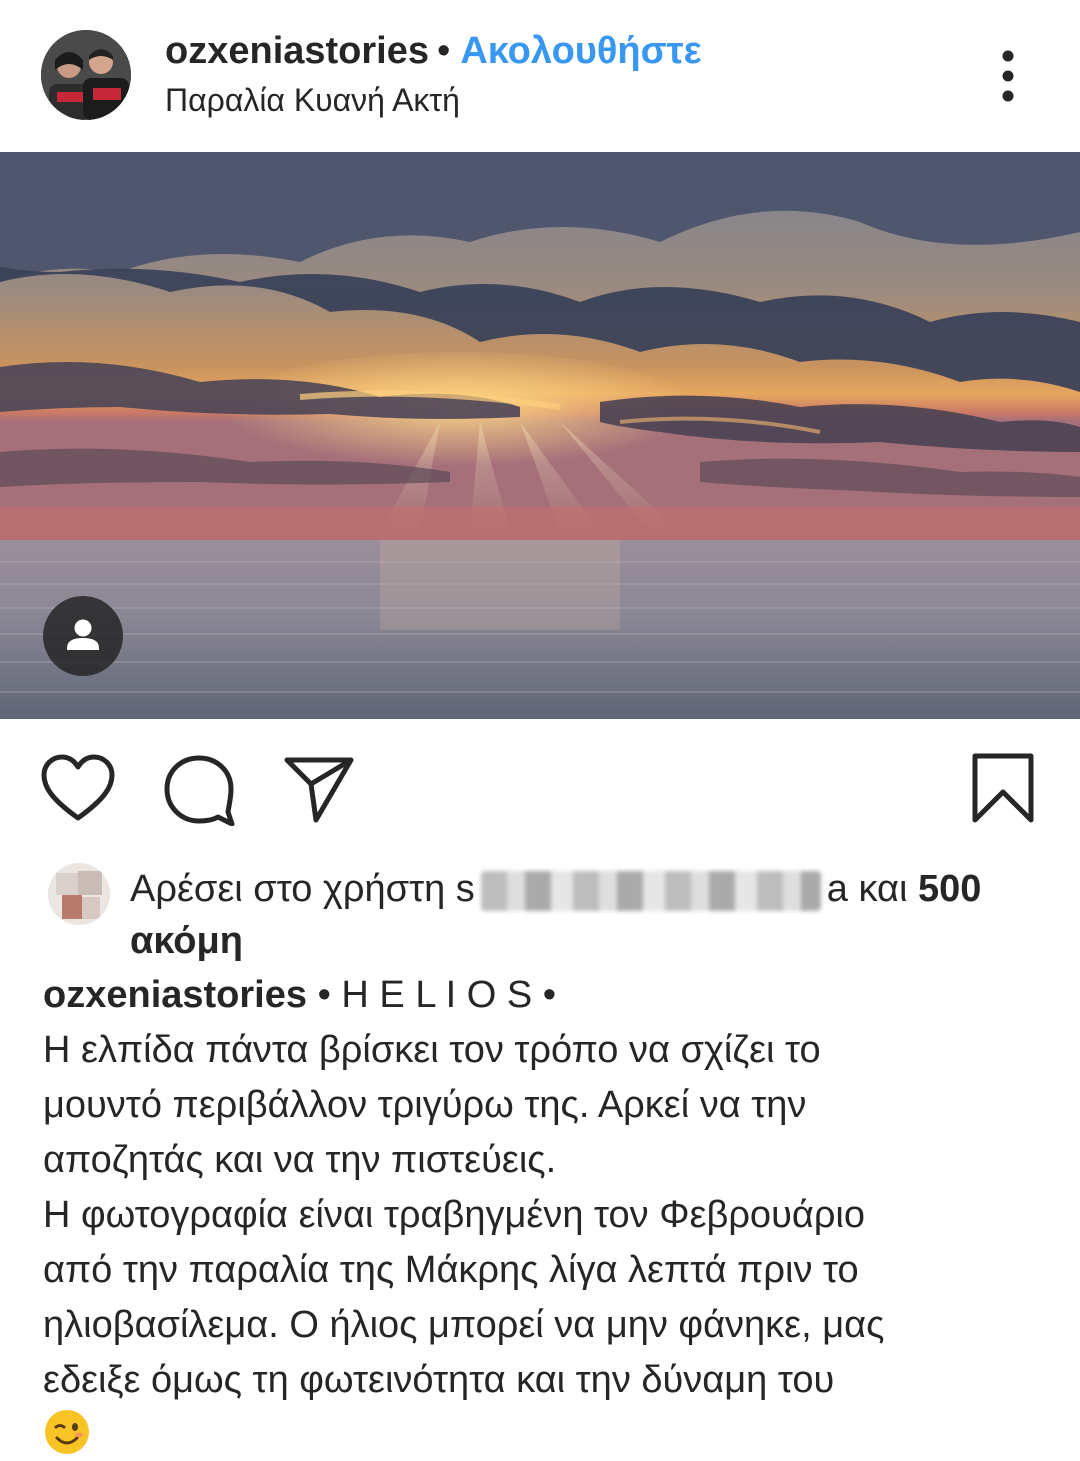  I want to click on send-icon, so click(319, 791).